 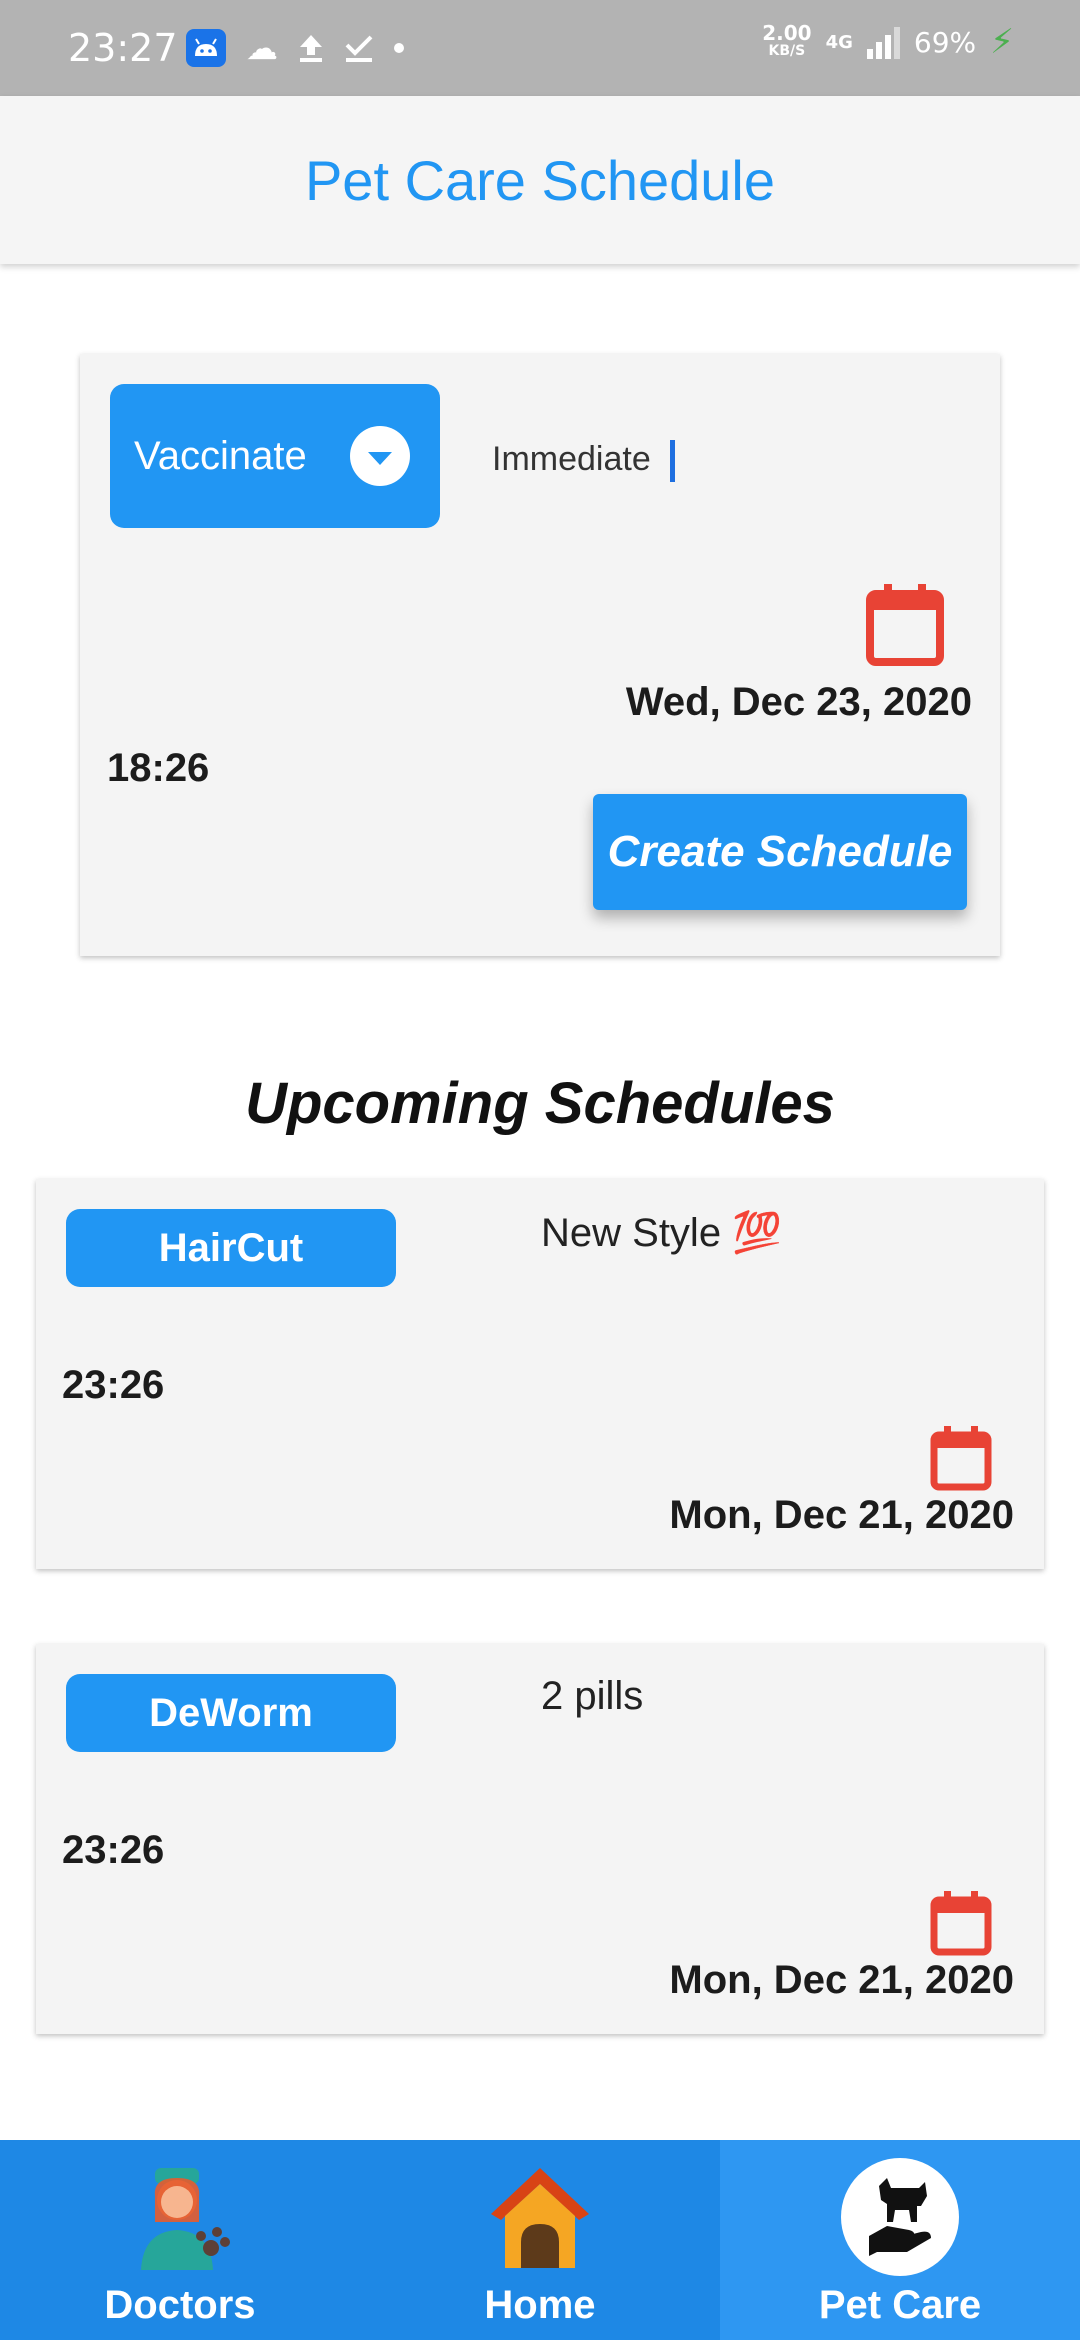 What do you see at coordinates (399, 48) in the screenshot?
I see `more-notifications-dot-icon` at bounding box center [399, 48].